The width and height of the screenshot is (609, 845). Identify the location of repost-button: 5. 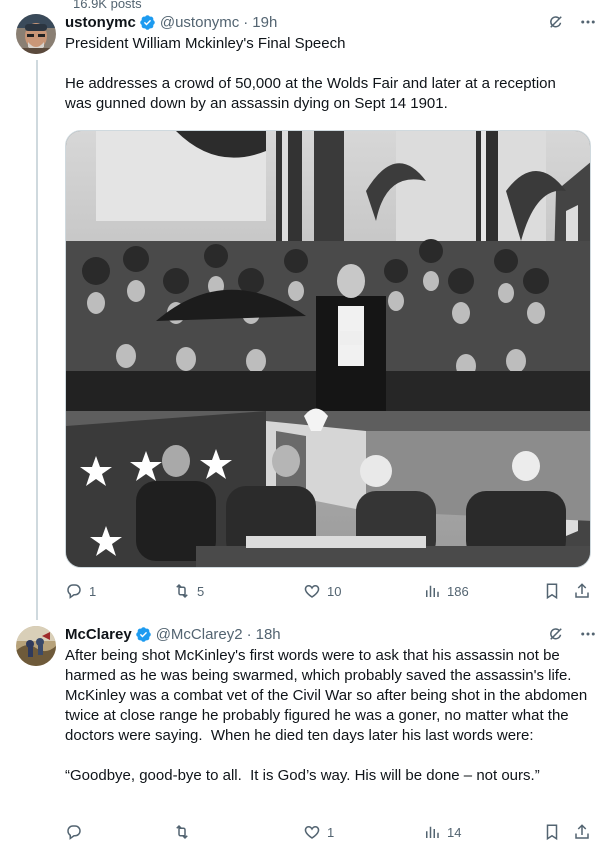
(188, 591).